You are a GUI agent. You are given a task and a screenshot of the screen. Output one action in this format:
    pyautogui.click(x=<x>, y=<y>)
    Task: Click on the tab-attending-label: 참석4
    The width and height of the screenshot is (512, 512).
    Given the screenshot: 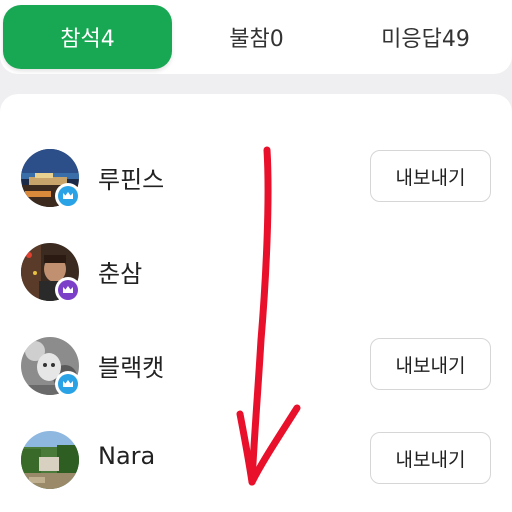 What is the action you would take?
    pyautogui.click(x=87, y=39)
    